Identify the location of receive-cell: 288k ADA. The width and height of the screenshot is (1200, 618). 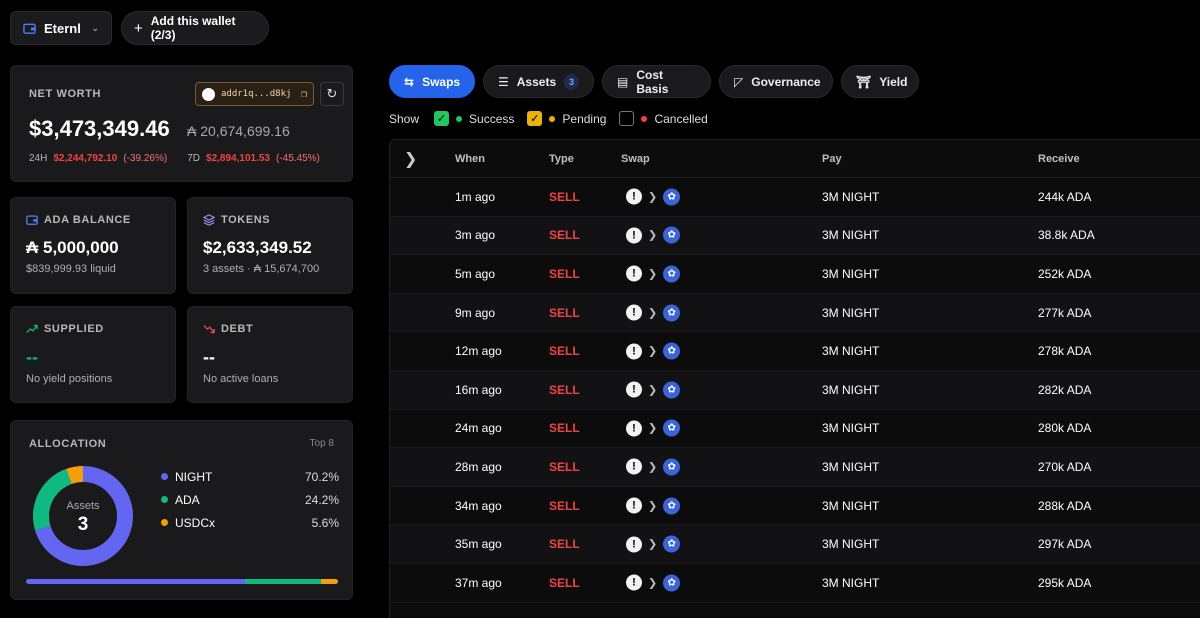
(1065, 505).